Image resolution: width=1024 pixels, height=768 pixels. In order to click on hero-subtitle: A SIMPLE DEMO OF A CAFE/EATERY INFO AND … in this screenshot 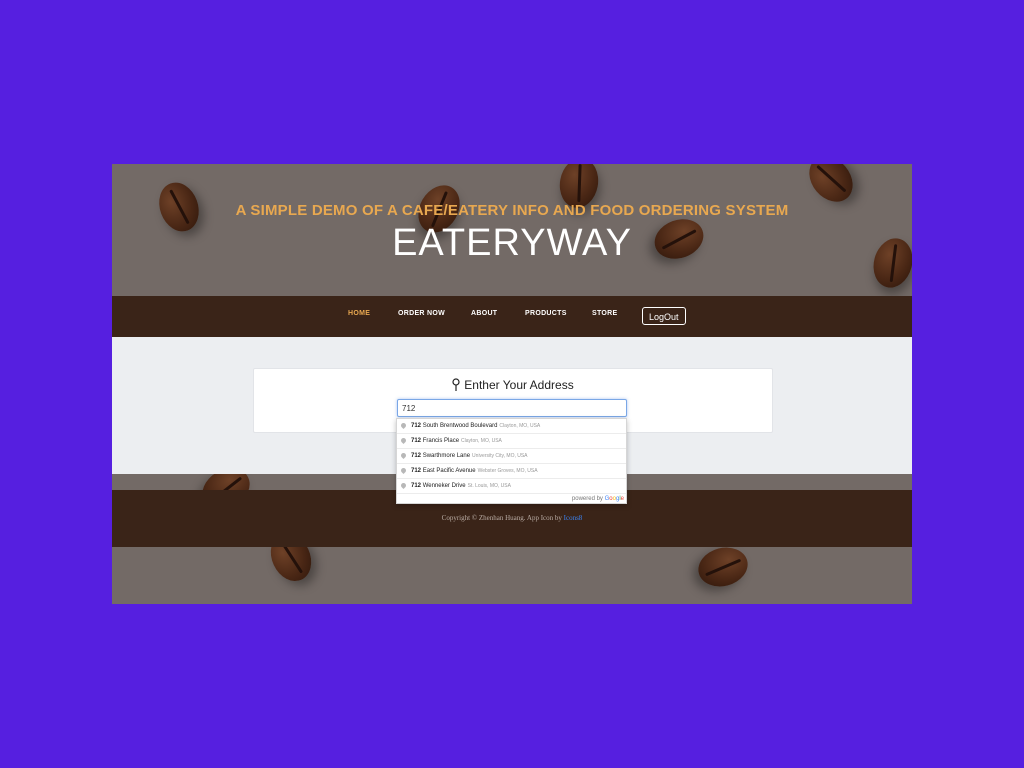, I will do `click(512, 210)`.